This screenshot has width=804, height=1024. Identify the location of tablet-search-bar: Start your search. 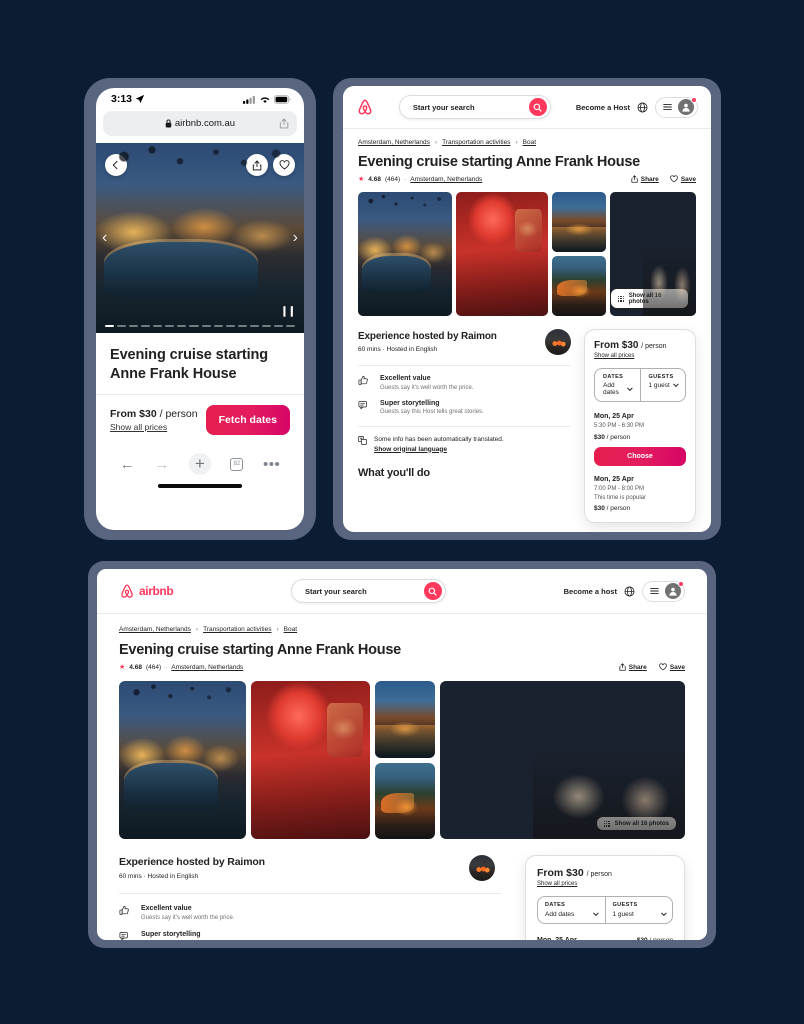
(474, 107).